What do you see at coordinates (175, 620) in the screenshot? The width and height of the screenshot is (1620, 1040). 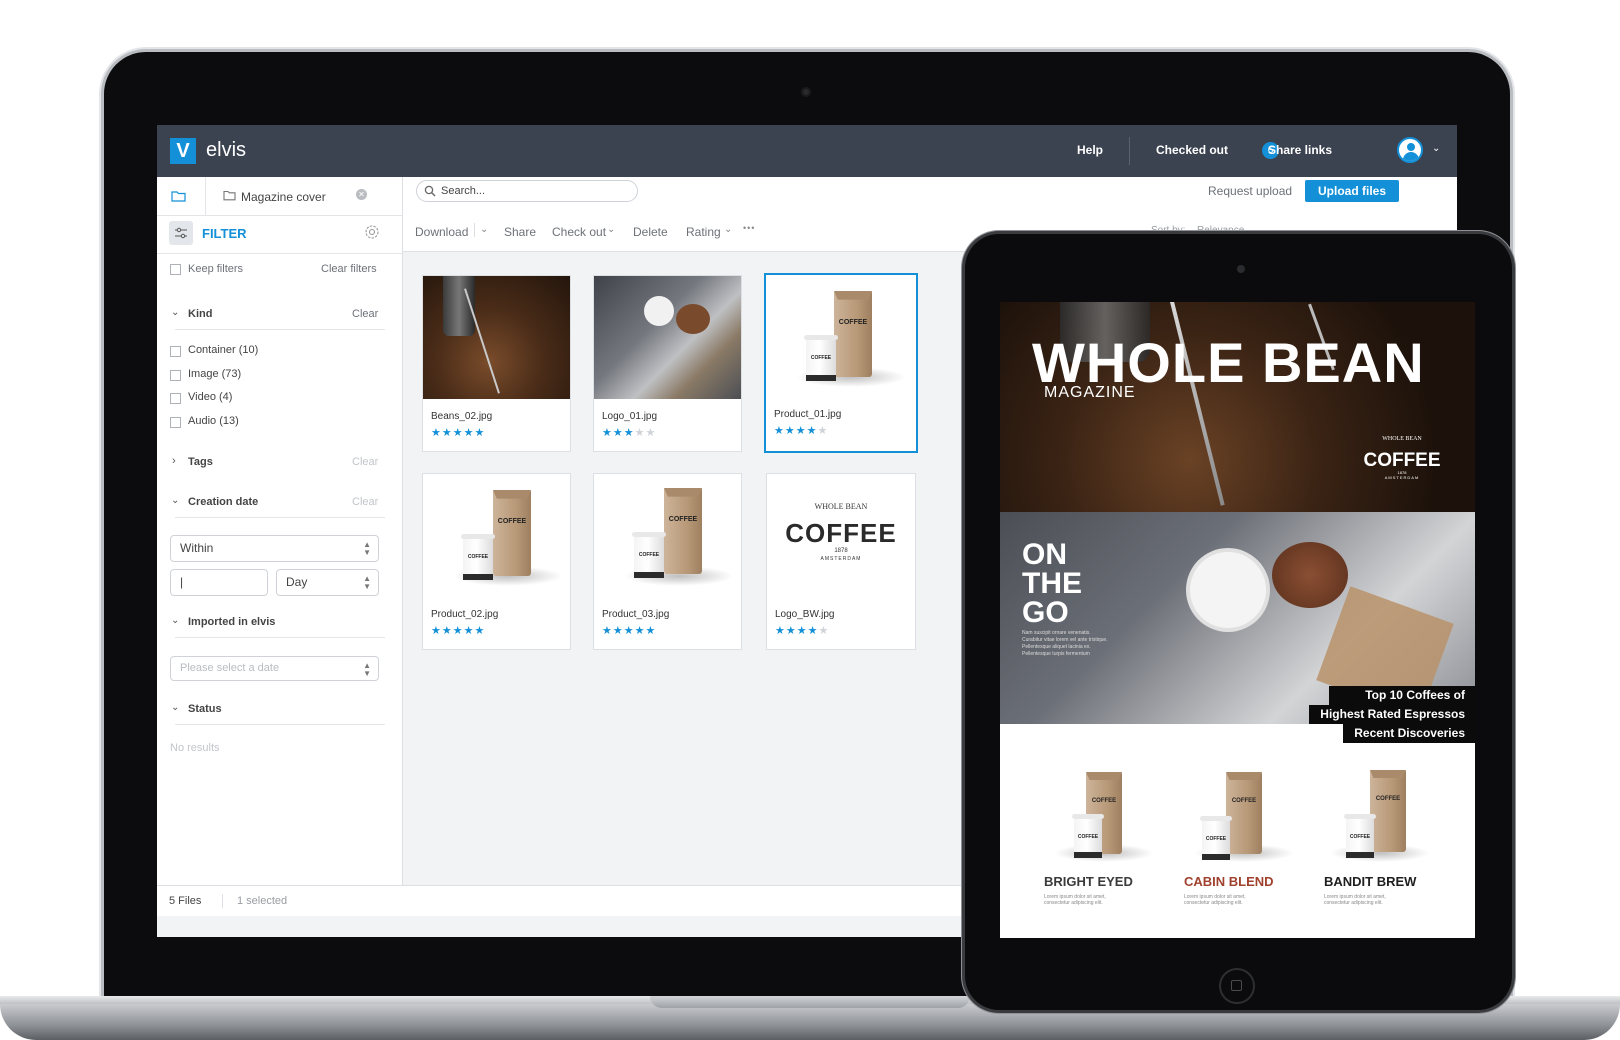 I see `imported-chevron-icon: ⌄` at bounding box center [175, 620].